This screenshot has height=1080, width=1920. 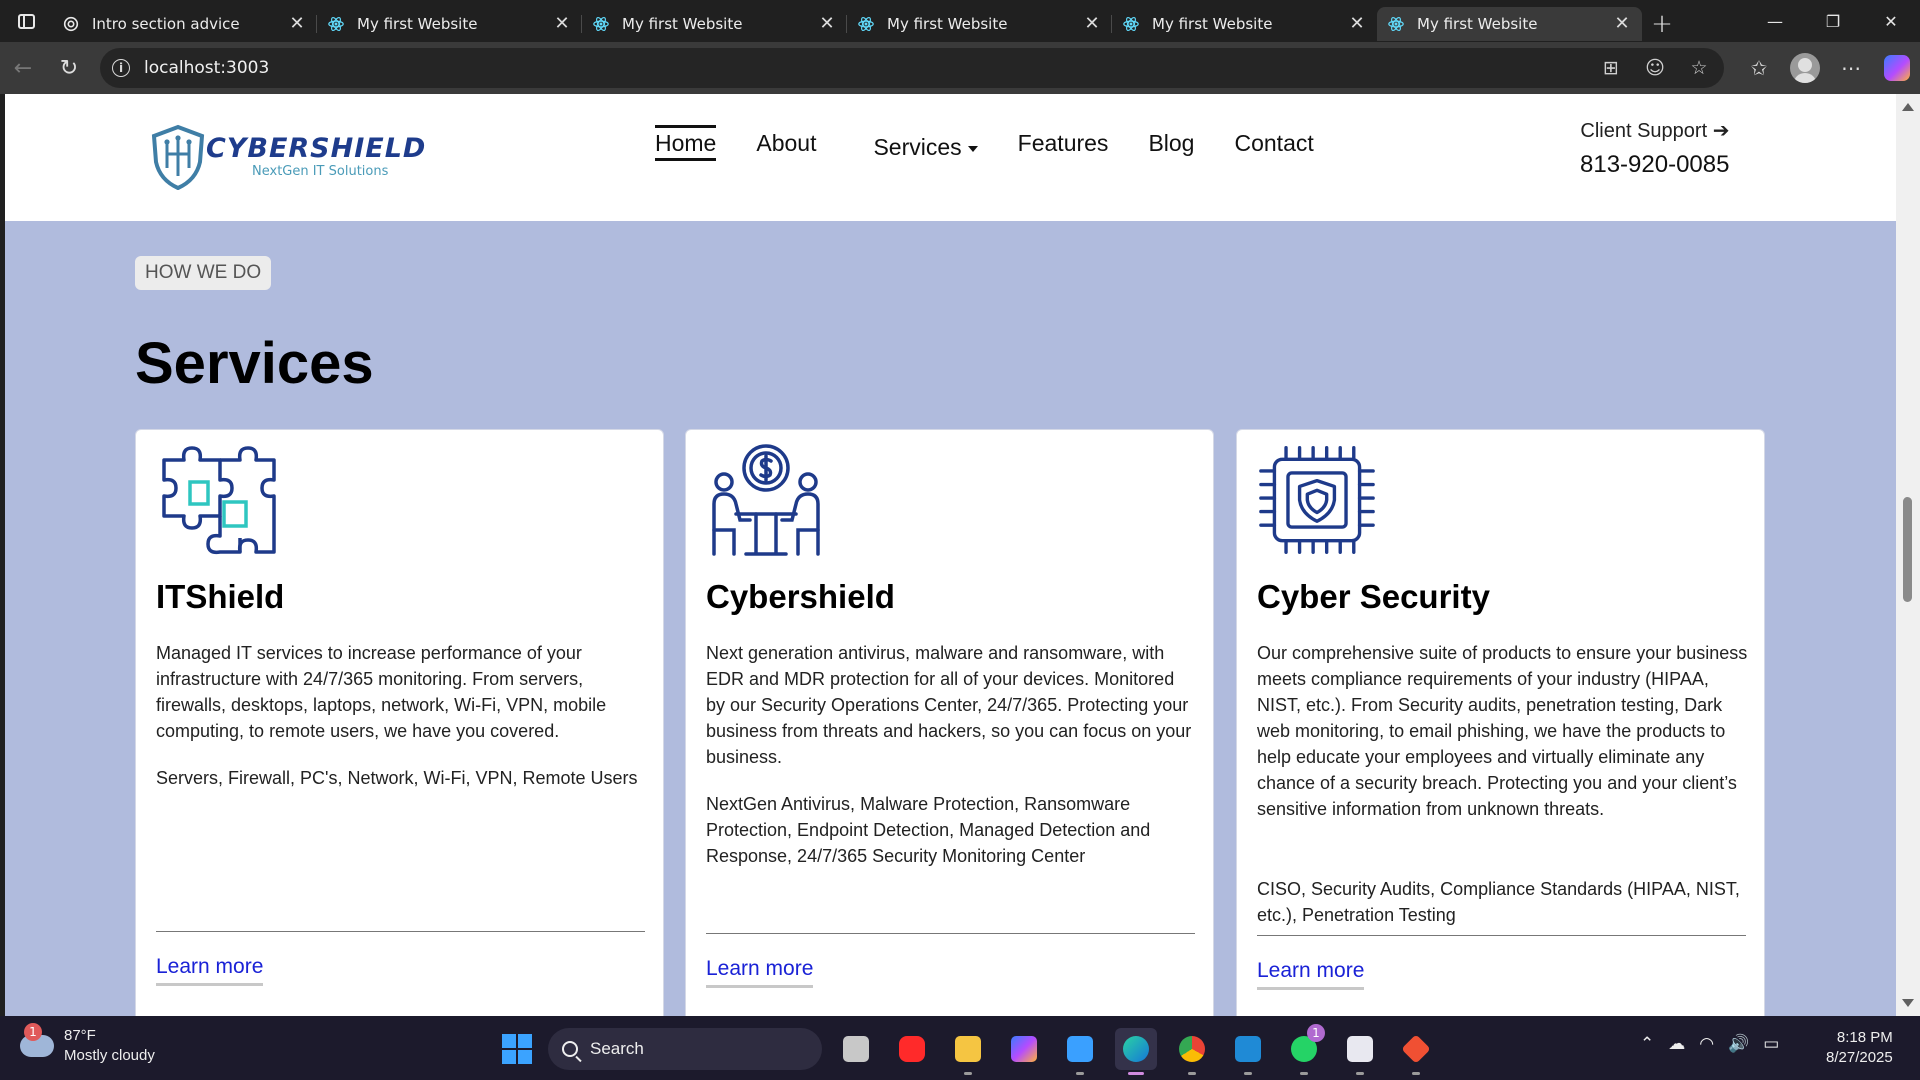 I want to click on profile-button, so click(x=1805, y=68).